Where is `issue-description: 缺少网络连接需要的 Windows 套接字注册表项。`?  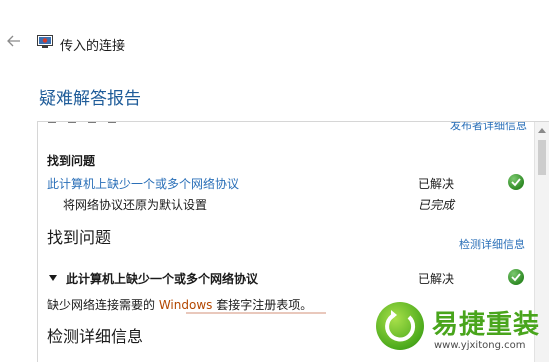
issue-description: 缺少网络连接需要的 Windows 套接字注册表项。 is located at coordinates (179, 304).